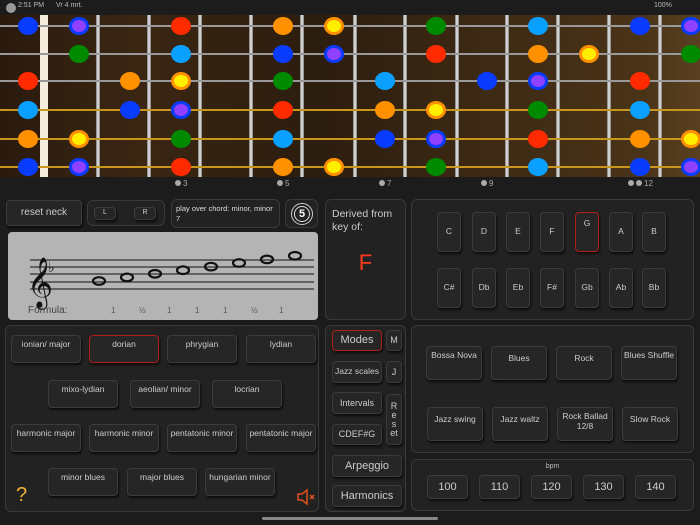 This screenshot has height=525, width=700. I want to click on cdefg-button: CDEF#G, so click(357, 434).